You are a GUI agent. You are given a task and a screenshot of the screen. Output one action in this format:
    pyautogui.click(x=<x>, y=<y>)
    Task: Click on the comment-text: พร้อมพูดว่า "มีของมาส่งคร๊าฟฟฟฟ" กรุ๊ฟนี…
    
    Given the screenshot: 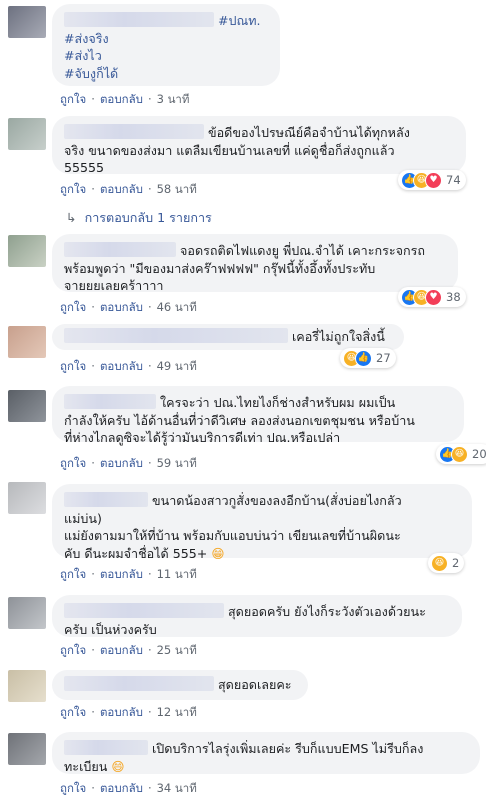 What is the action you would take?
    pyautogui.click(x=220, y=268)
    